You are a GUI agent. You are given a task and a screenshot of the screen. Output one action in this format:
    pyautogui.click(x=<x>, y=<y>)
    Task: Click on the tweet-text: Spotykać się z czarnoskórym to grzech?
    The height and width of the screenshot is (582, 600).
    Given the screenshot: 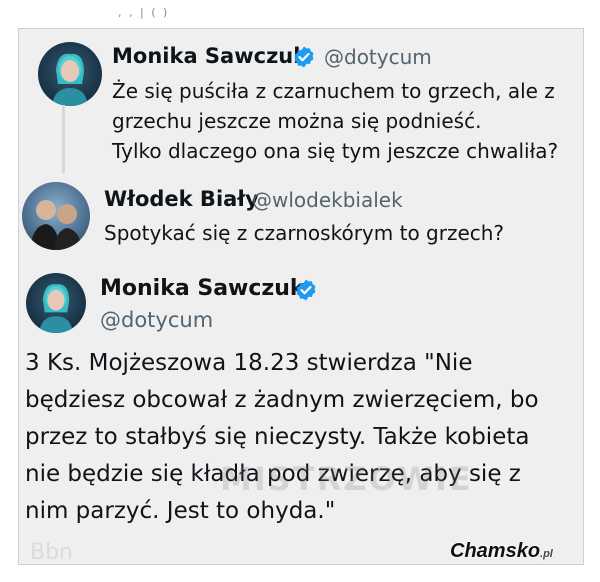 What is the action you would take?
    pyautogui.click(x=304, y=233)
    